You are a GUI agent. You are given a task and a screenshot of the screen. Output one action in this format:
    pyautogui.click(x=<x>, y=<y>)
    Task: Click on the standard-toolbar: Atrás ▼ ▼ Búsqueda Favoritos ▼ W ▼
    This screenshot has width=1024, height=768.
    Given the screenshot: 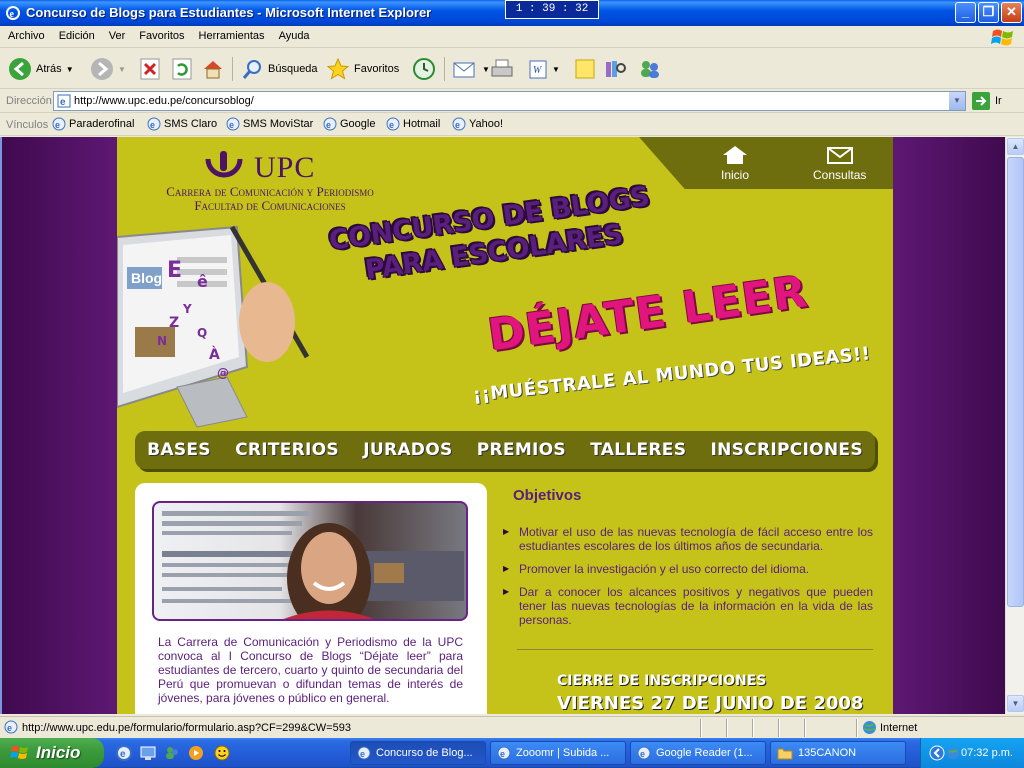 What is the action you would take?
    pyautogui.click(x=512, y=69)
    